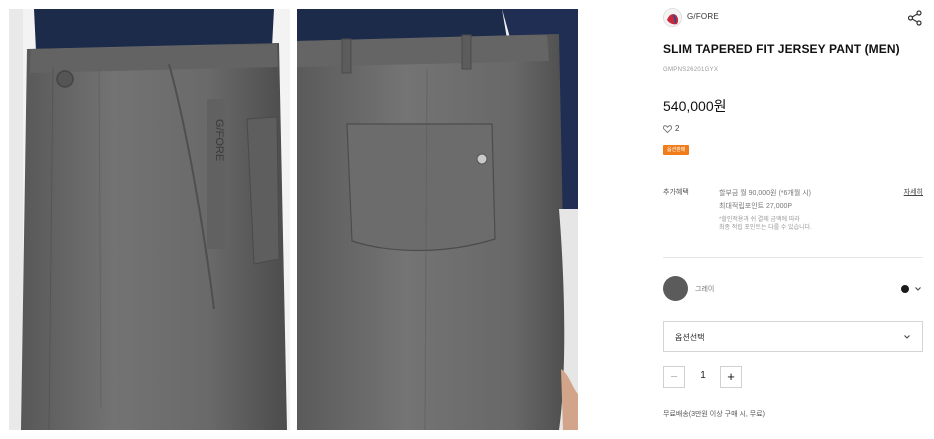  Describe the element at coordinates (781, 49) in the screenshot. I see `product-title: SLIM TAPERED FIT JERSEY PANT (MEN)` at that location.